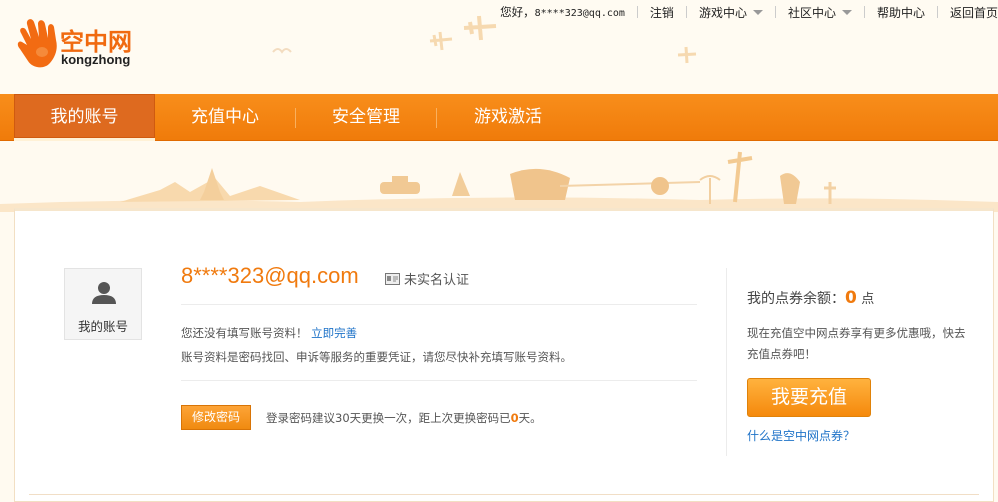 The width and height of the screenshot is (998, 502). Describe the element at coordinates (530, 418) in the screenshot. I see `password-tip-suffix: 天。` at that location.